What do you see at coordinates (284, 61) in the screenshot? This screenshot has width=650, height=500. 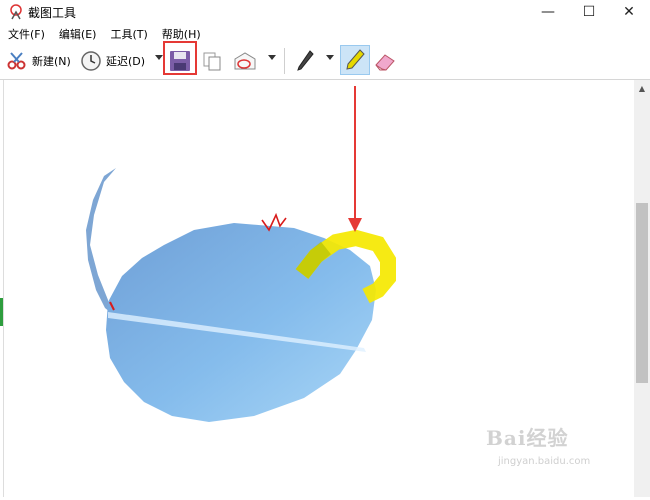 I see `toolbar-separator` at bounding box center [284, 61].